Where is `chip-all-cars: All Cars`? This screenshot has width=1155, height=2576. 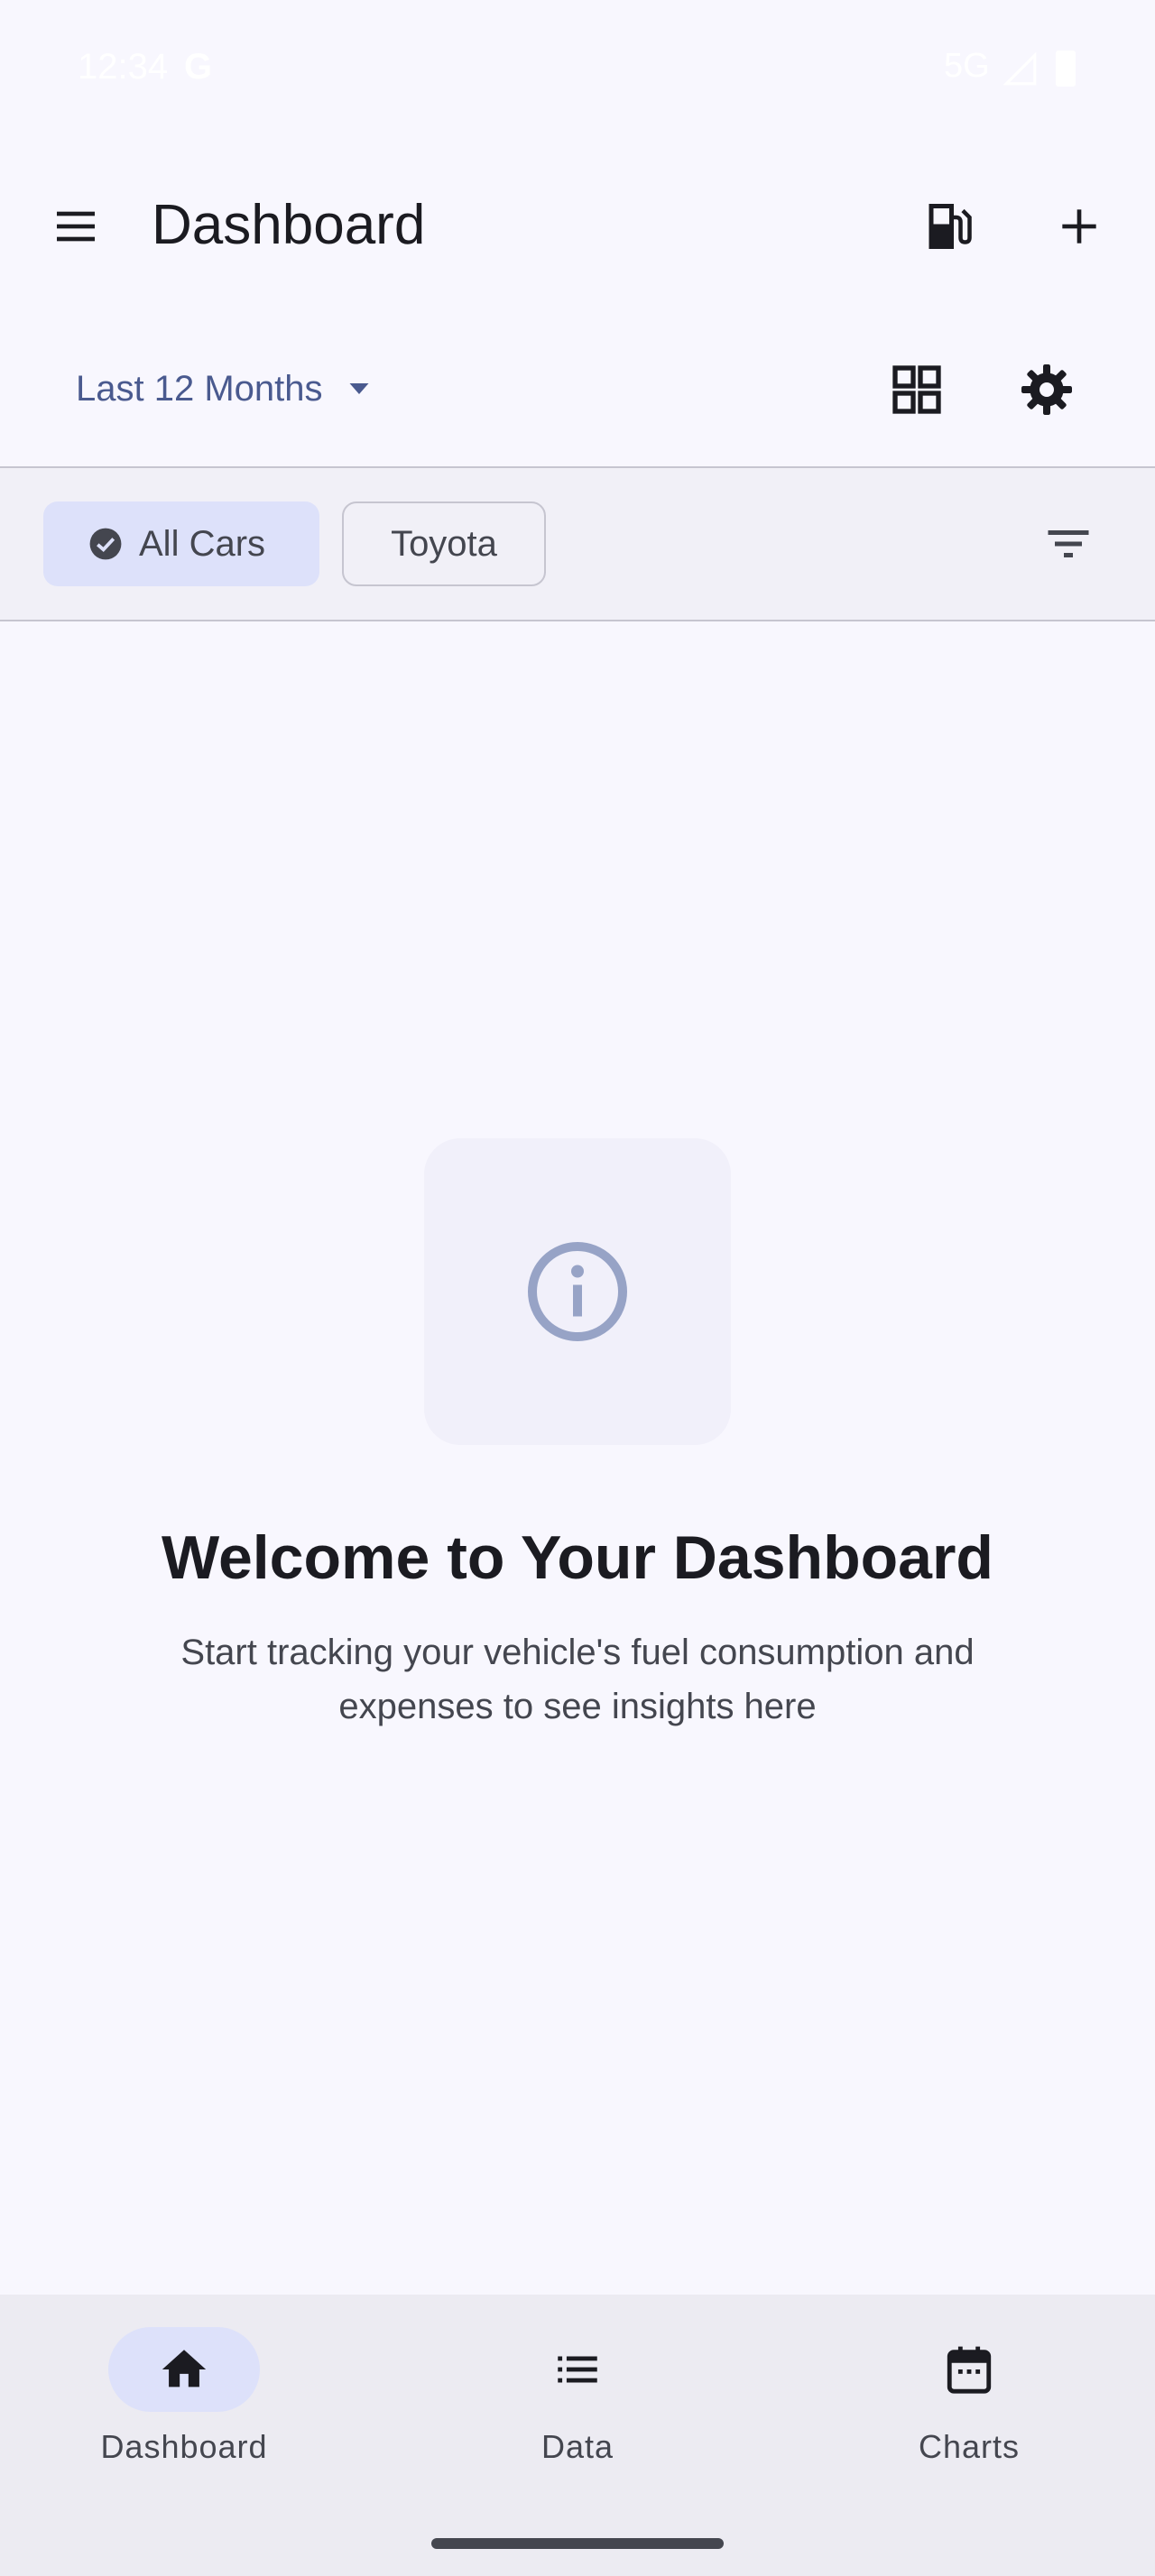
chip-all-cars: All Cars is located at coordinates (181, 543).